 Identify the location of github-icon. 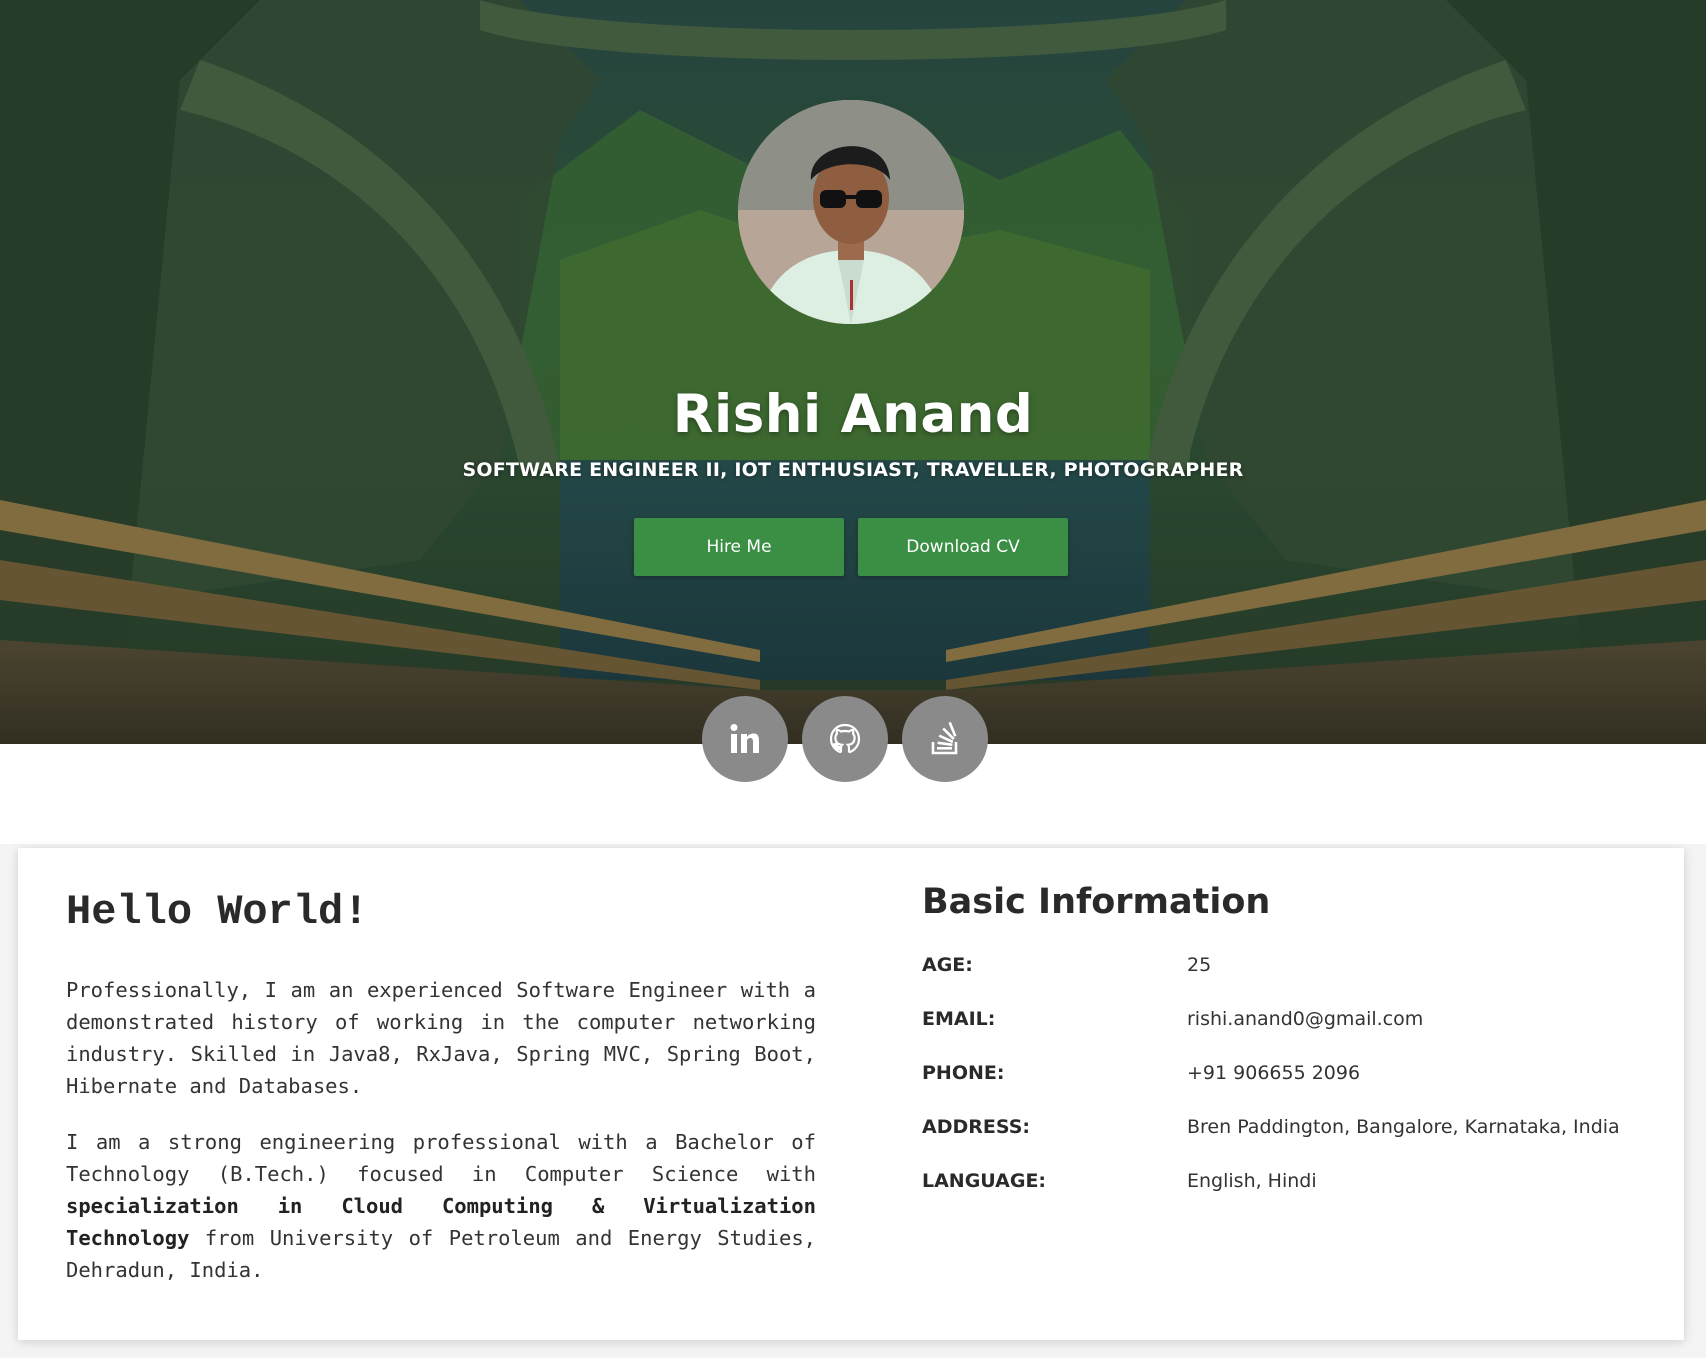
(845, 738).